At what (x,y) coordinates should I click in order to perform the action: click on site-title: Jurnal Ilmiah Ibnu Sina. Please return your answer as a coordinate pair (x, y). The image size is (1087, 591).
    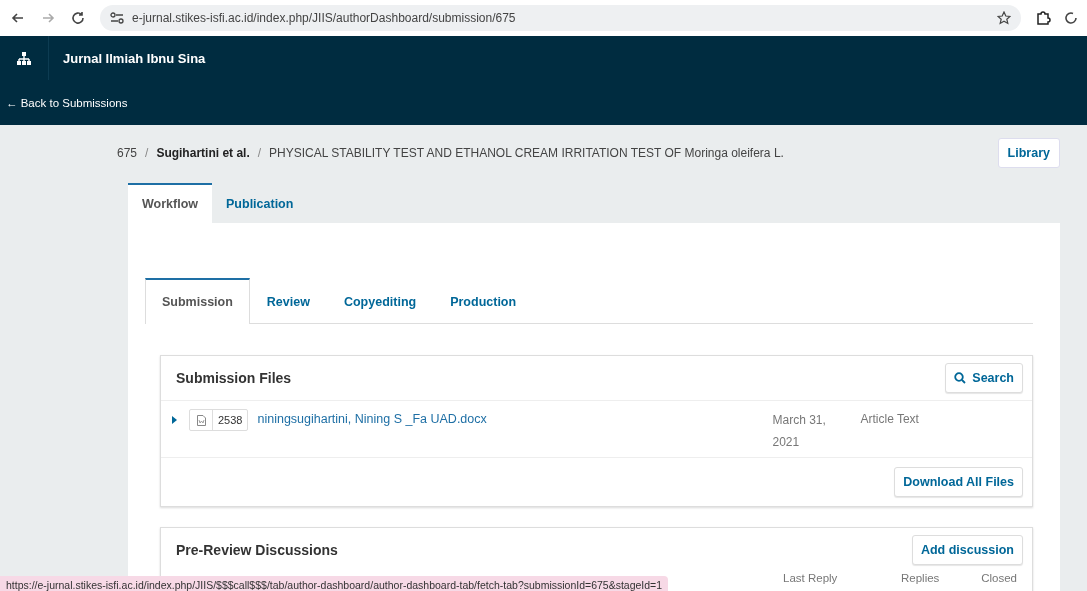
    Looking at the image, I should click on (127, 58).